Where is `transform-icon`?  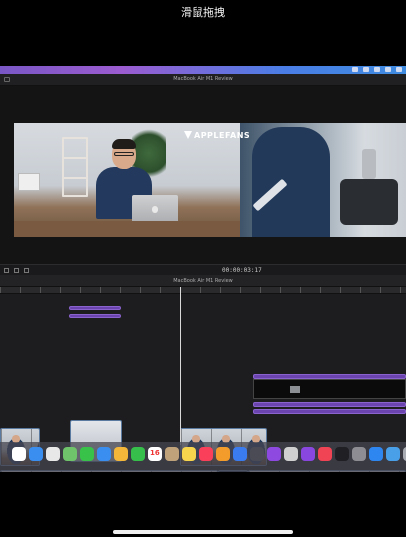 transform-icon is located at coordinates (26, 270).